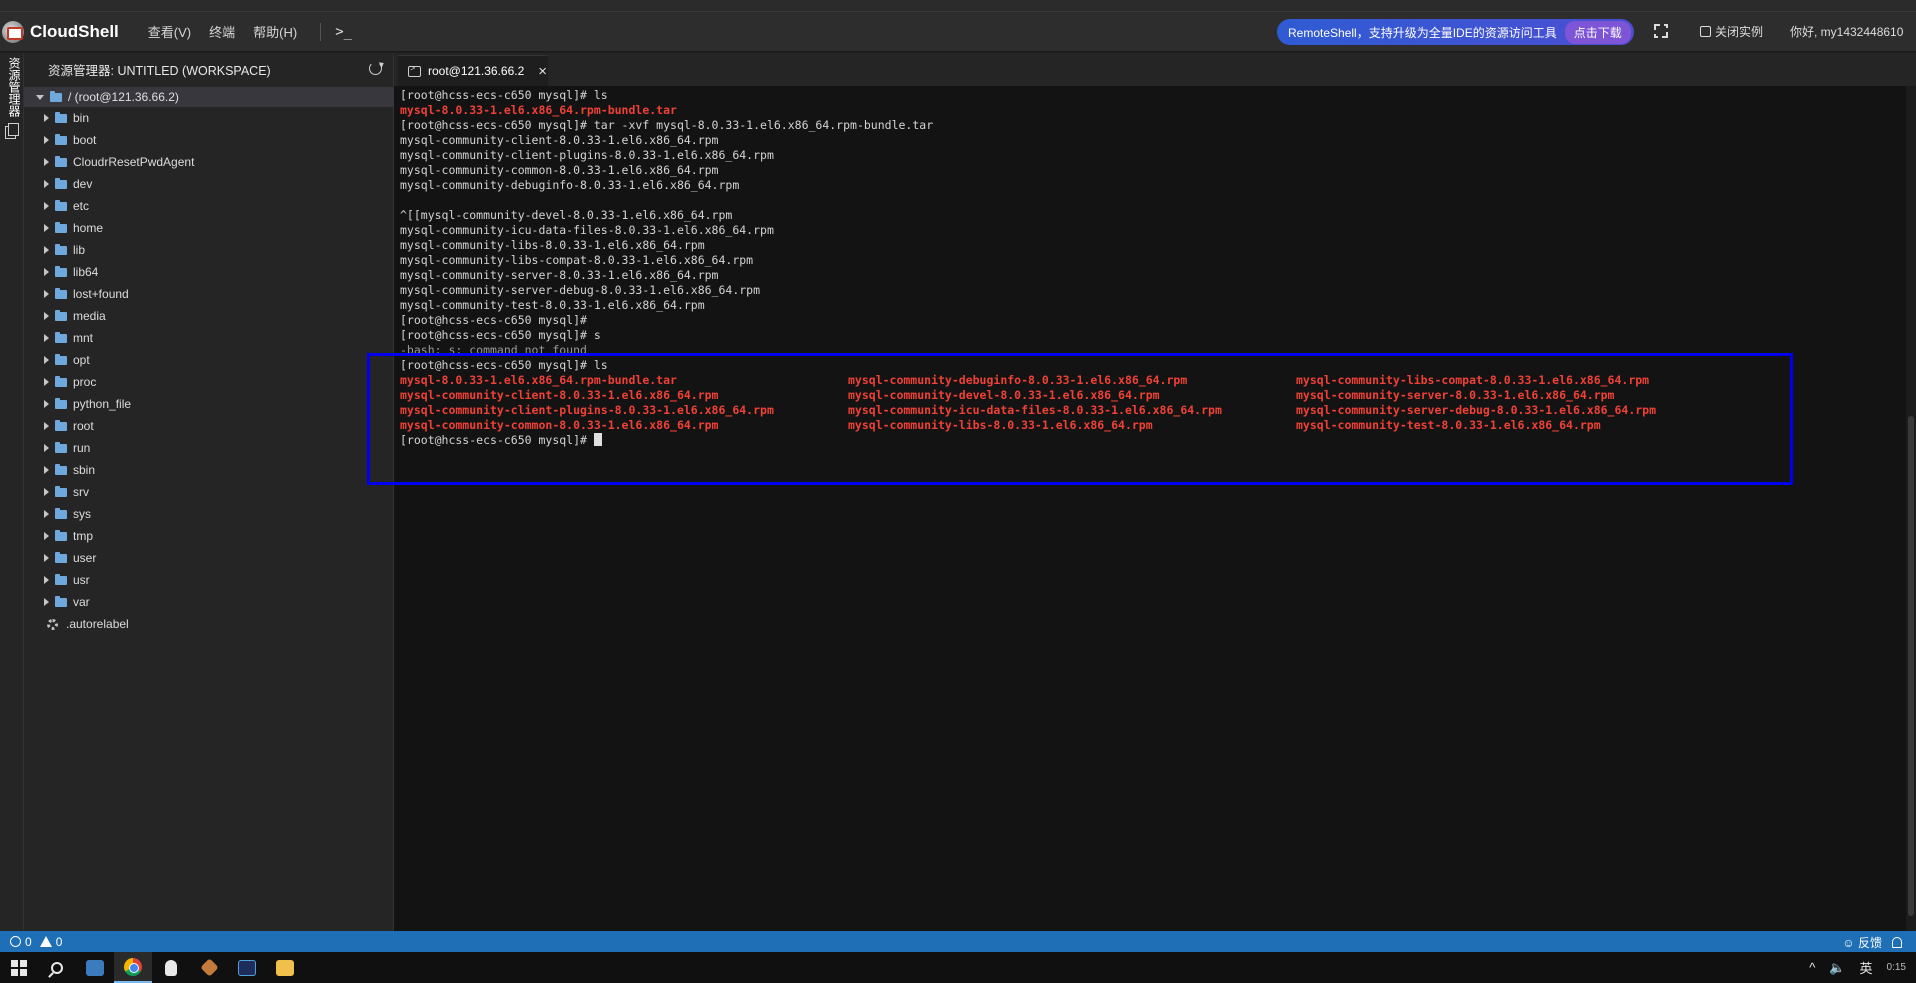  What do you see at coordinates (542, 71) in the screenshot?
I see `close-icon: ×` at bounding box center [542, 71].